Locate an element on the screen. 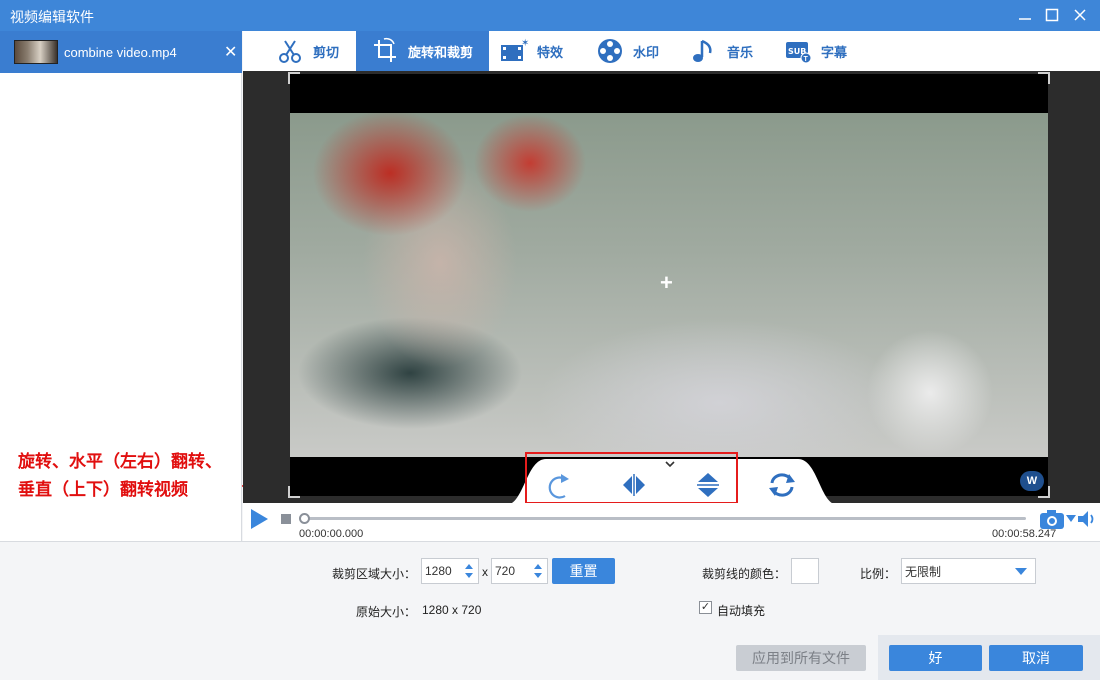 Image resolution: width=1100 pixels, height=680 pixels. volume-icon is located at coordinates (1087, 519).